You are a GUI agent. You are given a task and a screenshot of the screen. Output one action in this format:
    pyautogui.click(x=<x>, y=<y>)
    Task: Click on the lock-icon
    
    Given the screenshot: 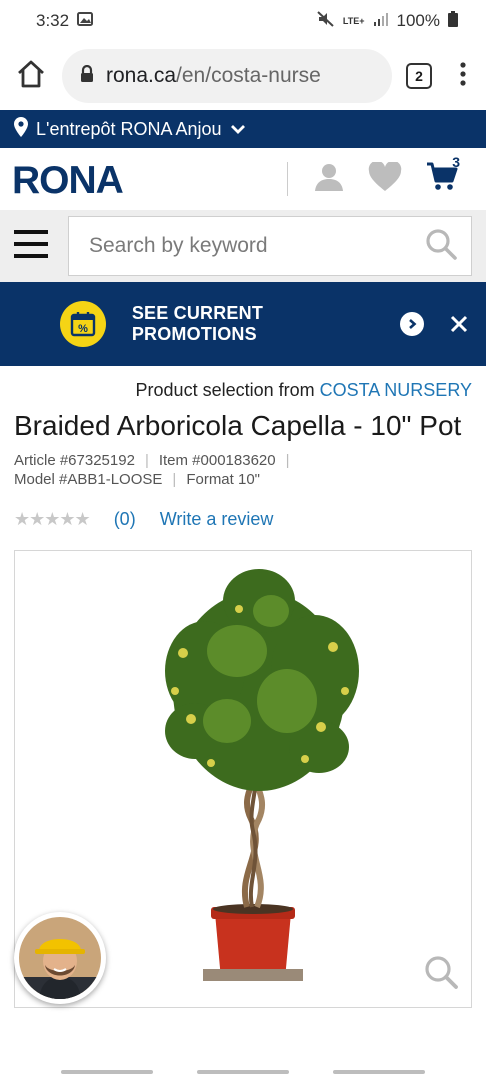 What is the action you would take?
    pyautogui.click(x=87, y=76)
    